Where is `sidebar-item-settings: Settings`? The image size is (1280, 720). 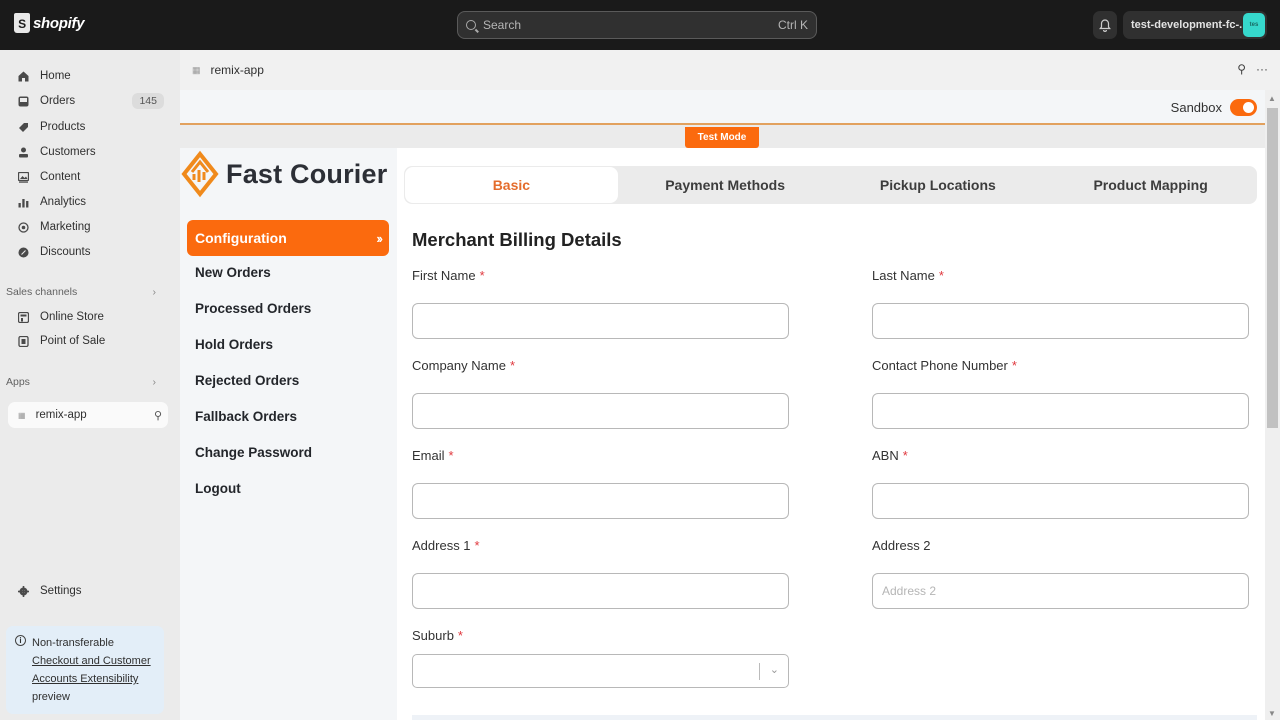
sidebar-item-settings: Settings is located at coordinates (88, 591).